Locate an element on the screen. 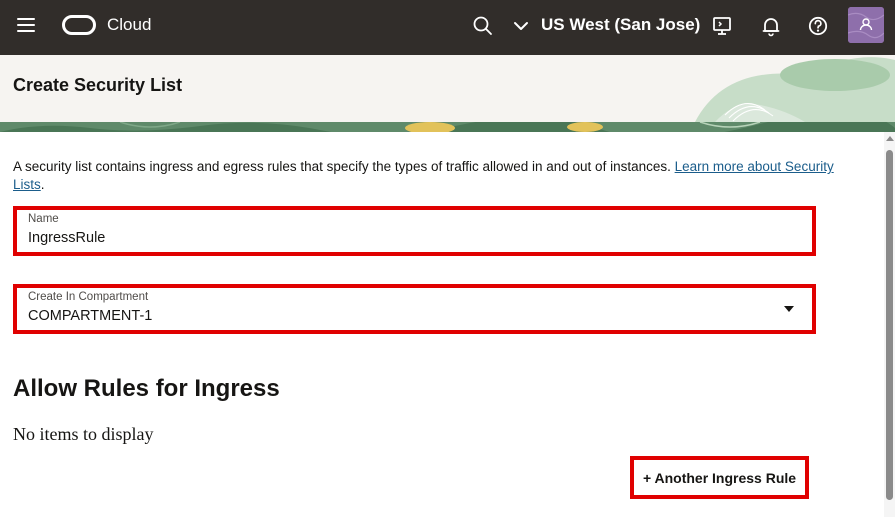  menu-icon is located at coordinates (26, 25).